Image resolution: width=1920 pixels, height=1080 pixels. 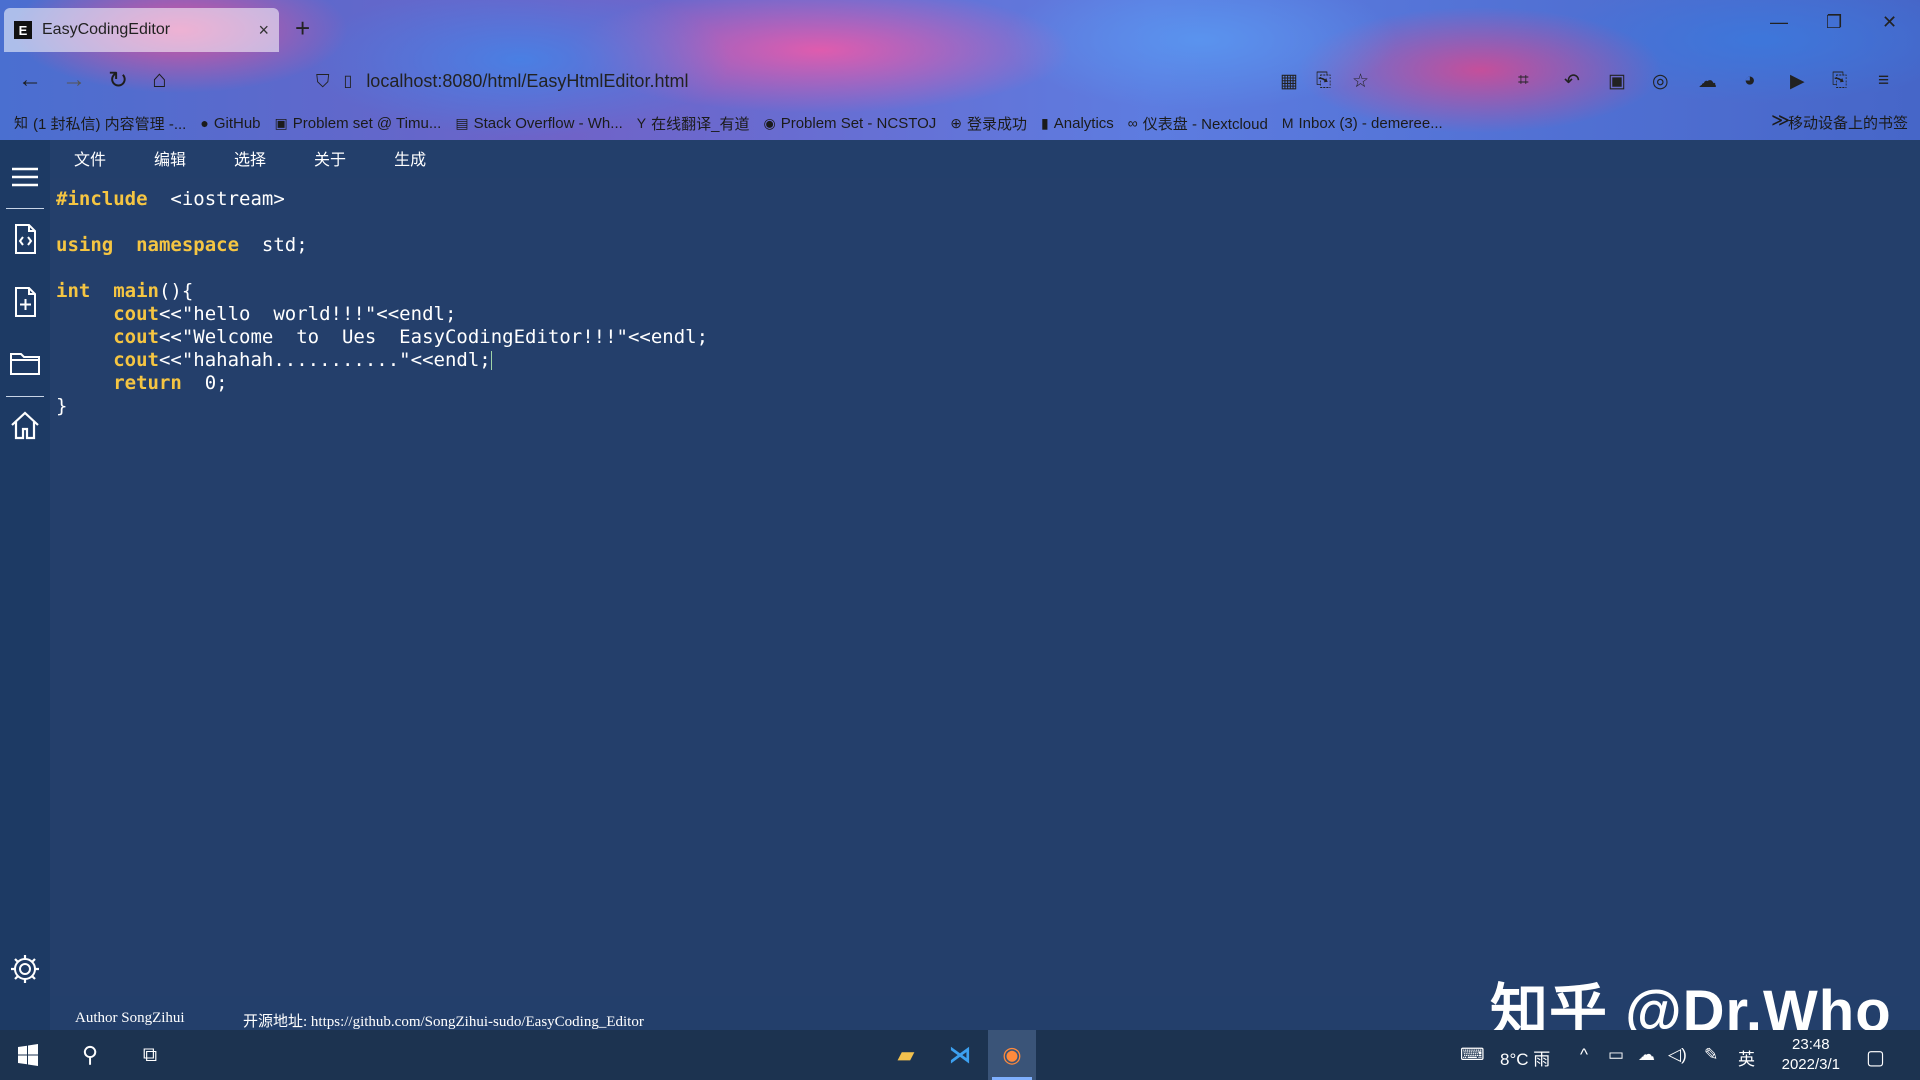 I want to click on onedrive-icon: ☁, so click(x=1646, y=1055).